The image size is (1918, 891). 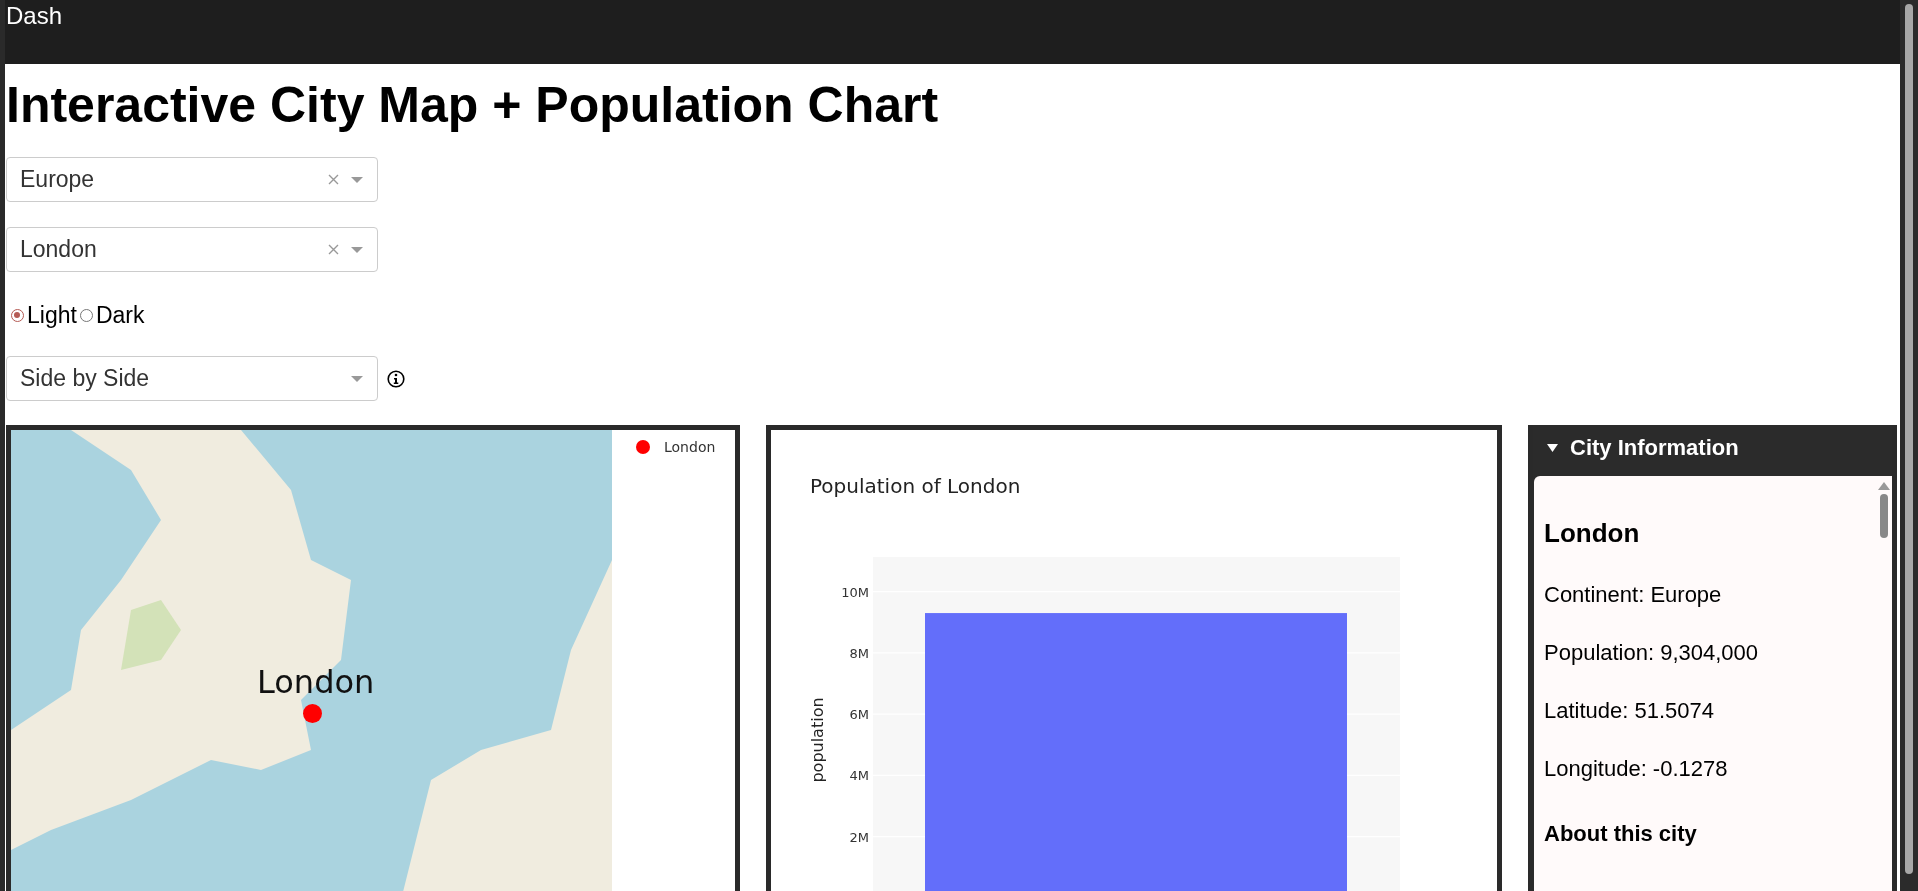 What do you see at coordinates (192, 179) in the screenshot?
I see `continent-dropdown: Europe` at bounding box center [192, 179].